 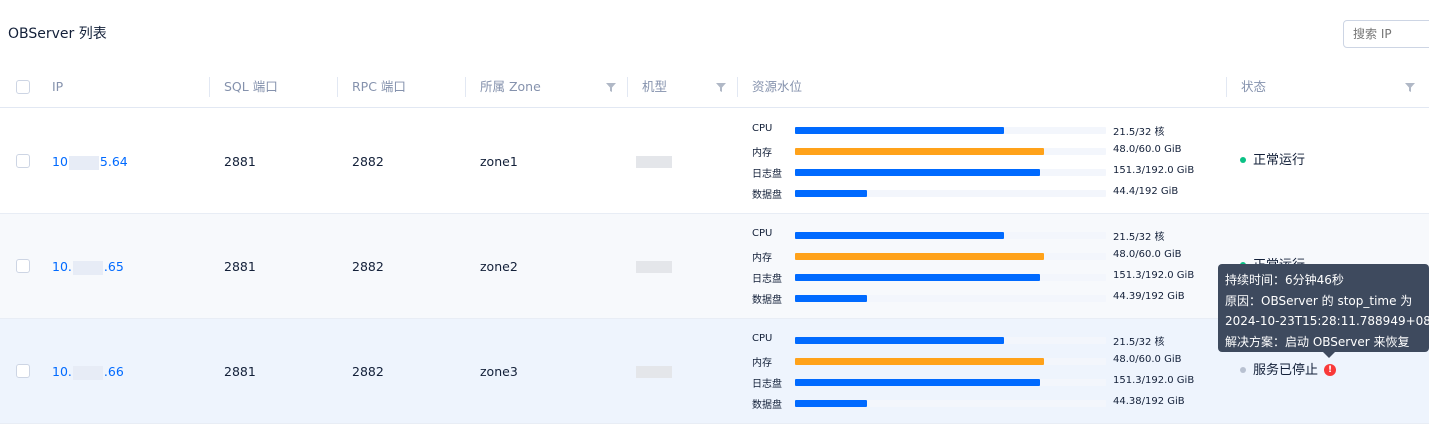 What do you see at coordinates (611, 87) in the screenshot?
I see `zone-filter-icon` at bounding box center [611, 87].